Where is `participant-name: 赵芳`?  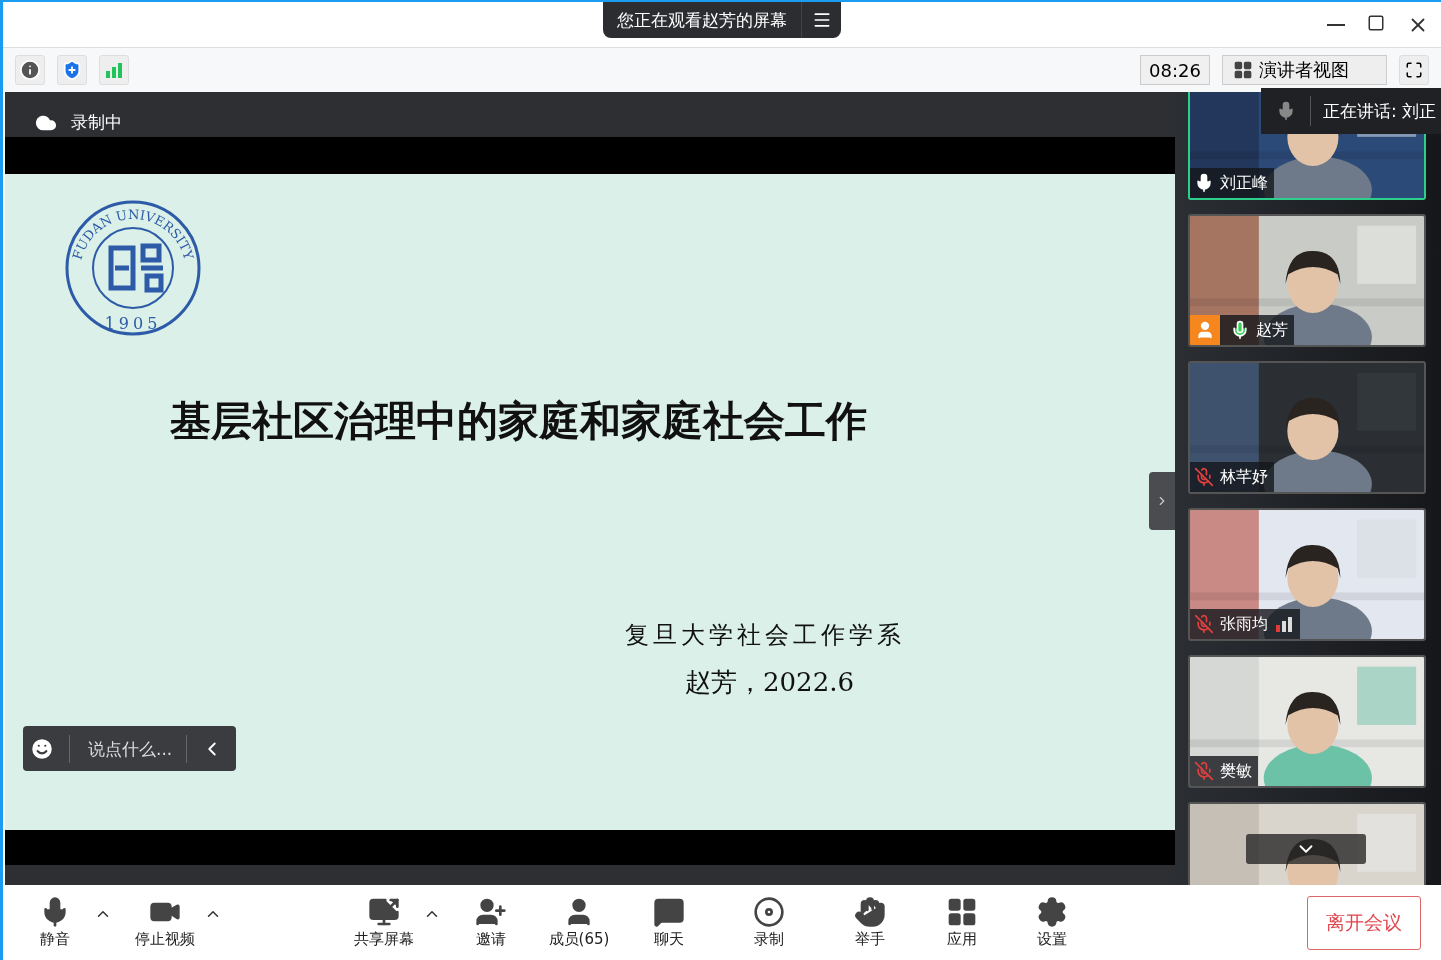 participant-name: 赵芳 is located at coordinates (1272, 330).